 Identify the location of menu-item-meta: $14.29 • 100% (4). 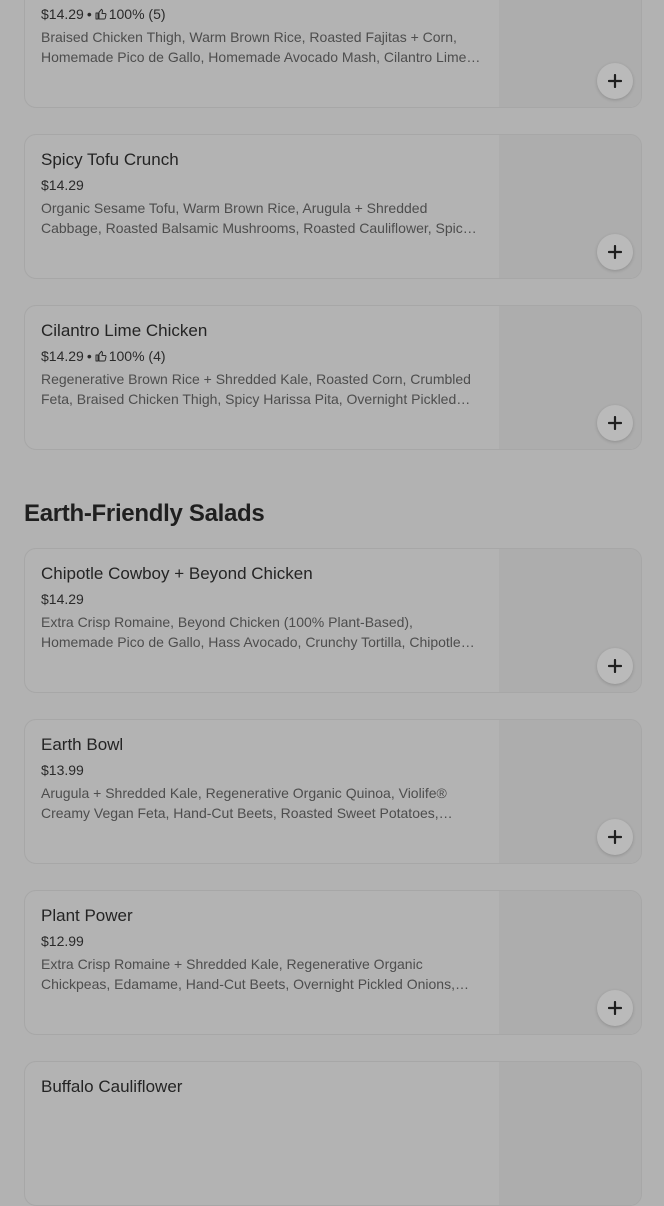
(103, 356).